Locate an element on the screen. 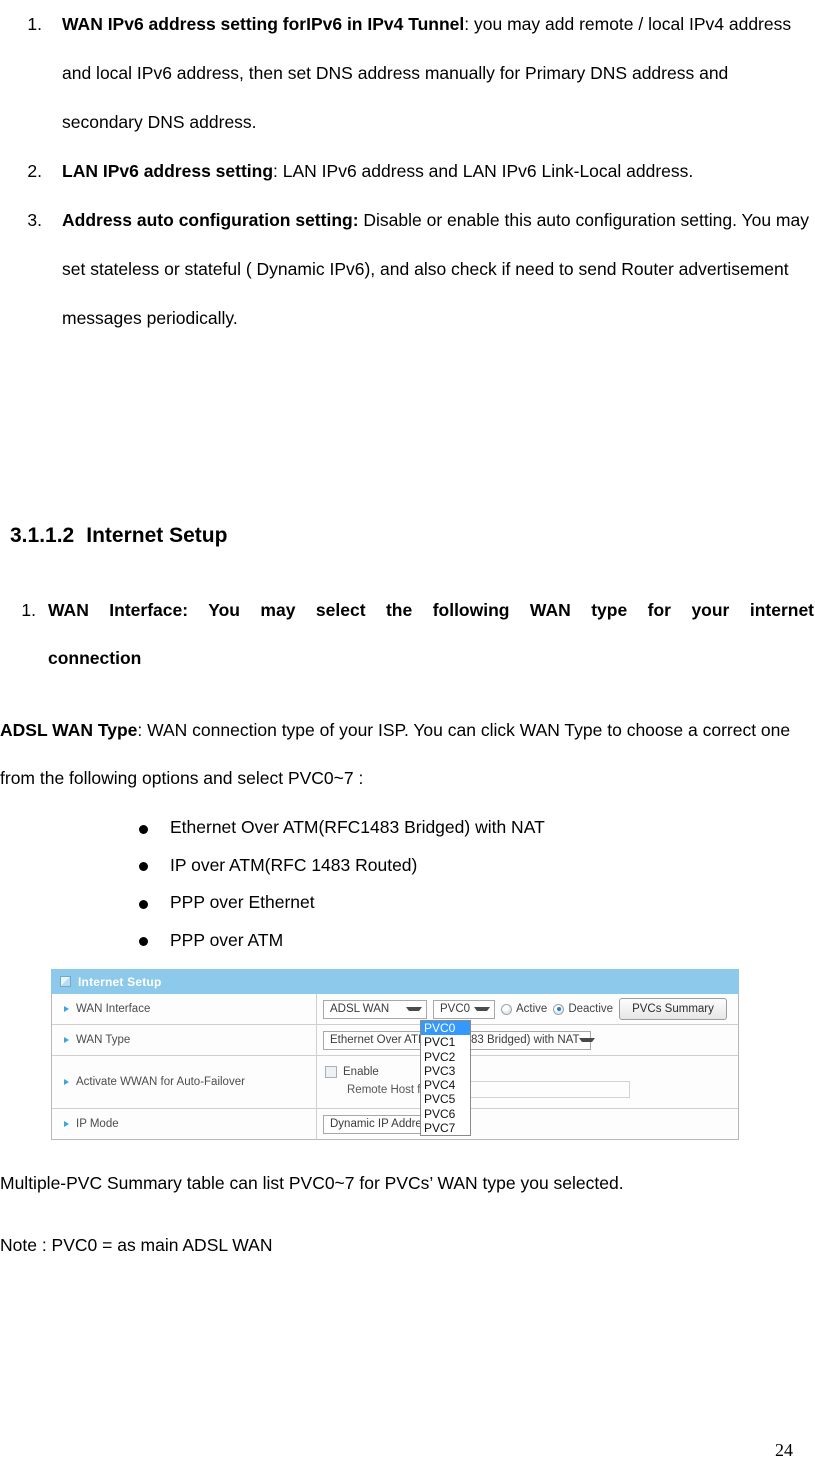  bullet-label: IP over ATM(RFC 1483 Routed) is located at coordinates (294, 864).